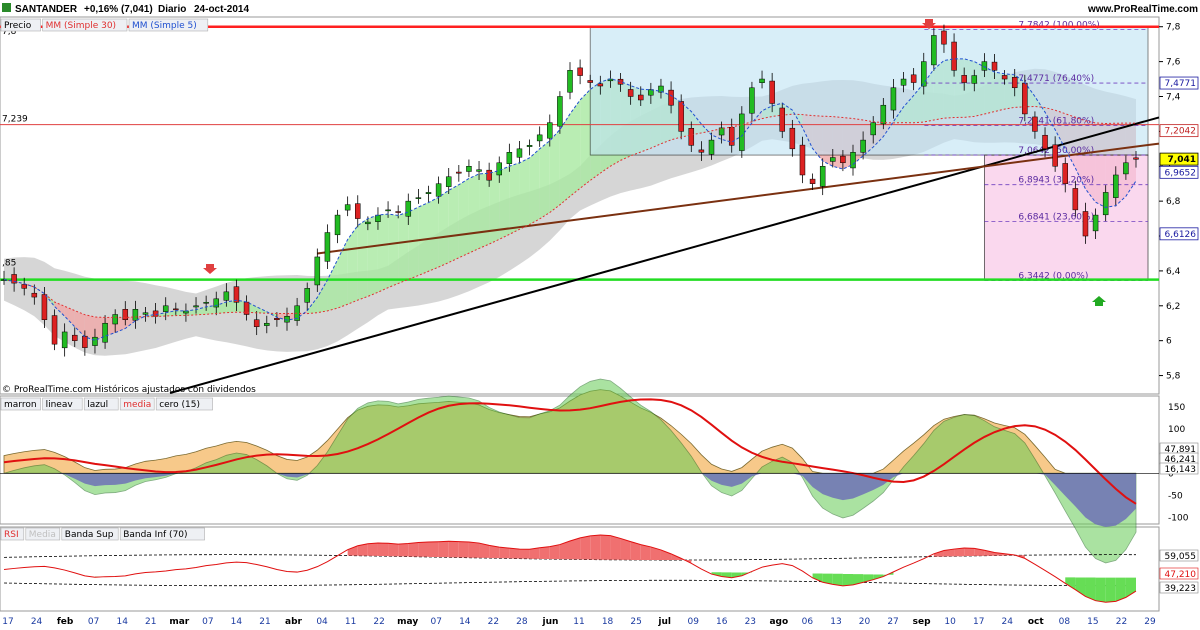  What do you see at coordinates (89, 535) in the screenshot?
I see `legend-label: Banda Sup` at bounding box center [89, 535].